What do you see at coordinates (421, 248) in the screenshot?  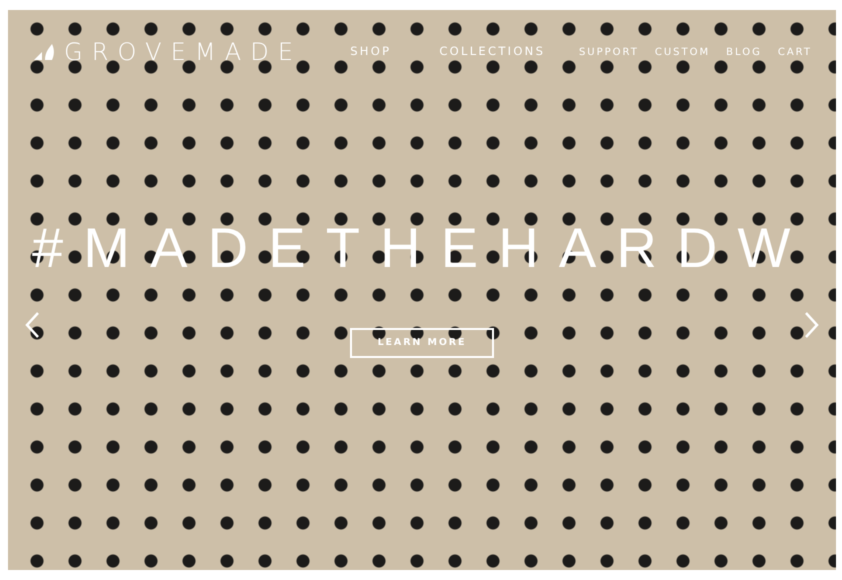 I see `hero-heading: #MADETHEHARDW` at bounding box center [421, 248].